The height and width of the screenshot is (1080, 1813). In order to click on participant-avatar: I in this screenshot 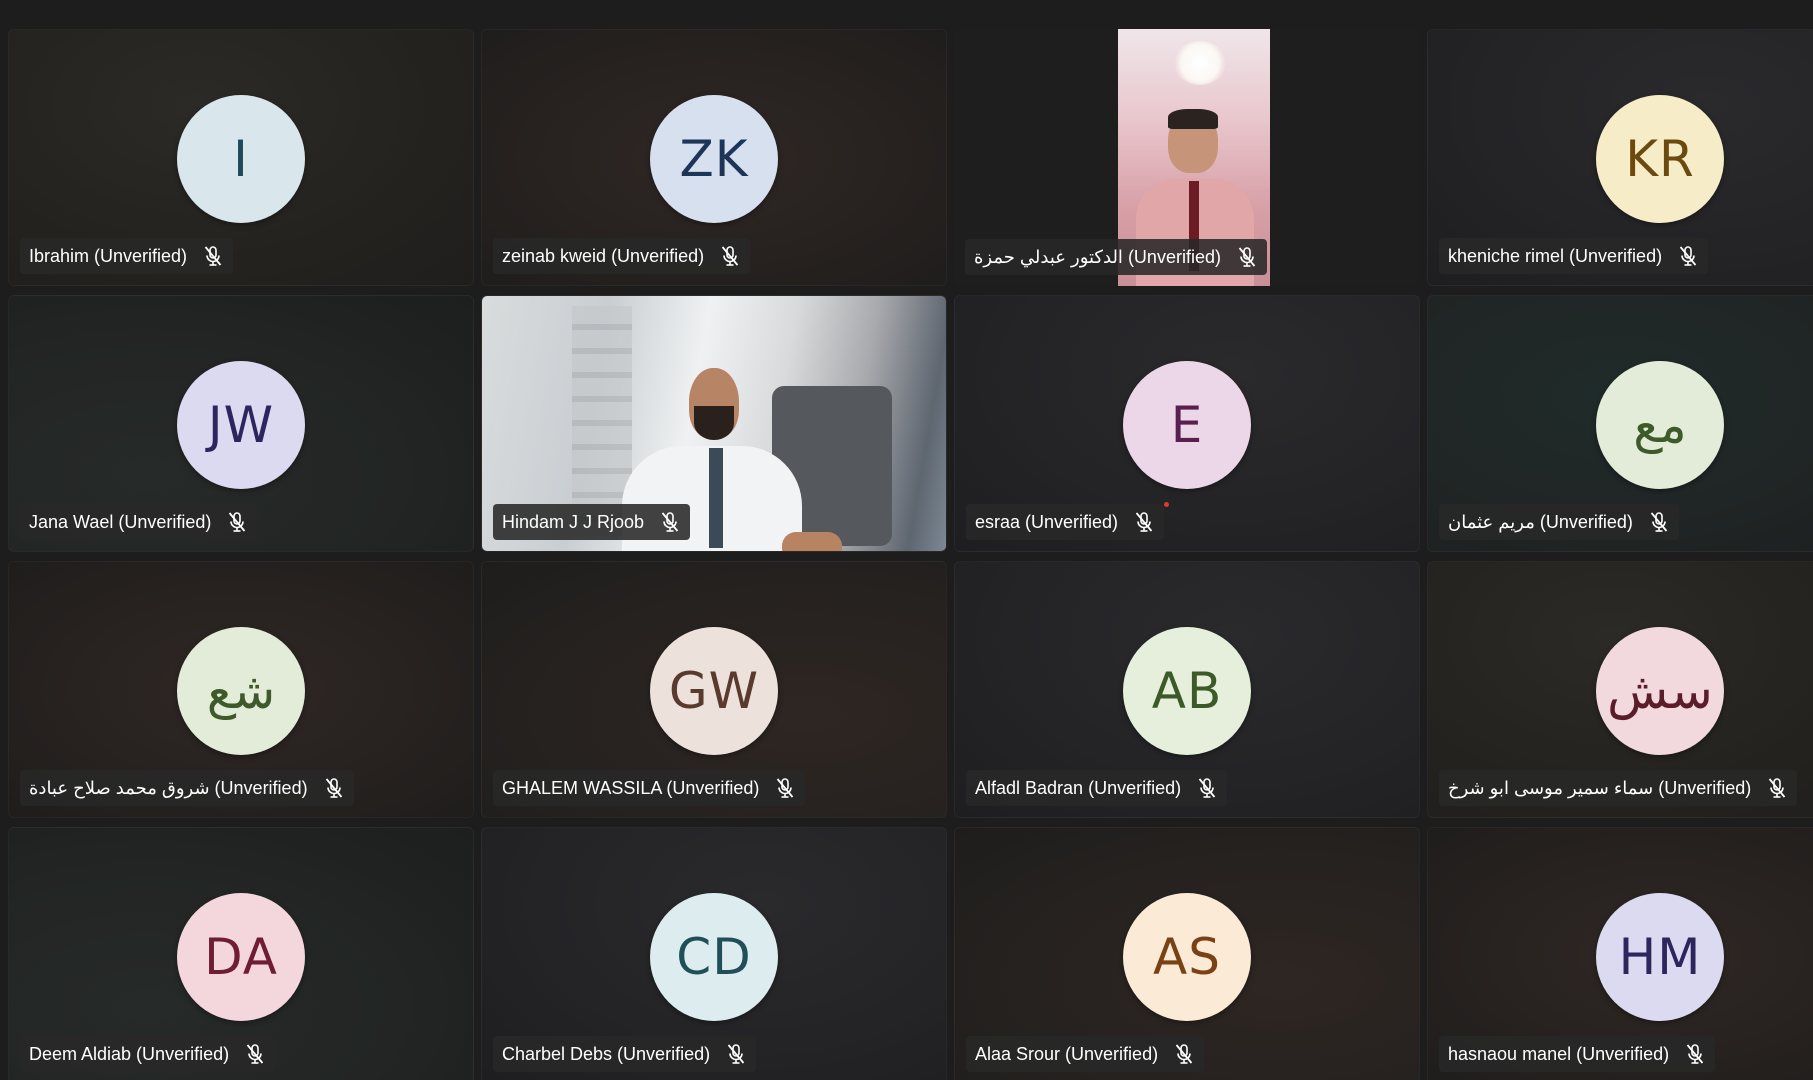, I will do `click(241, 159)`.